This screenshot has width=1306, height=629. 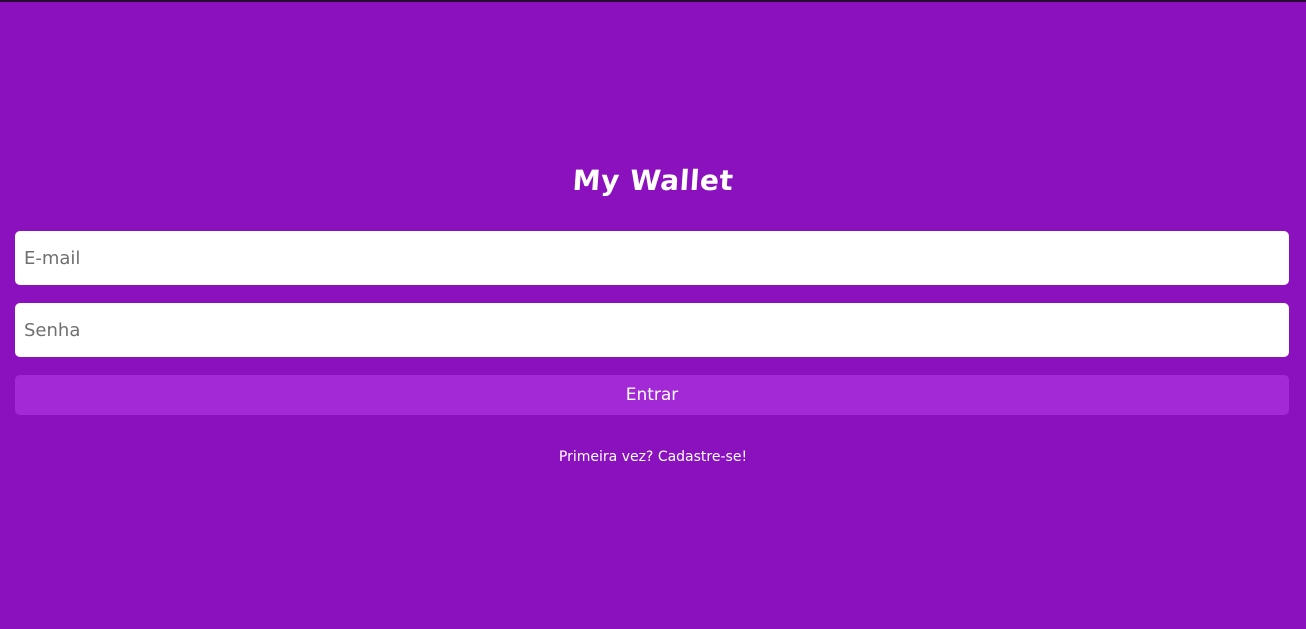 I want to click on app-logo-title: My Wallet, so click(x=653, y=180).